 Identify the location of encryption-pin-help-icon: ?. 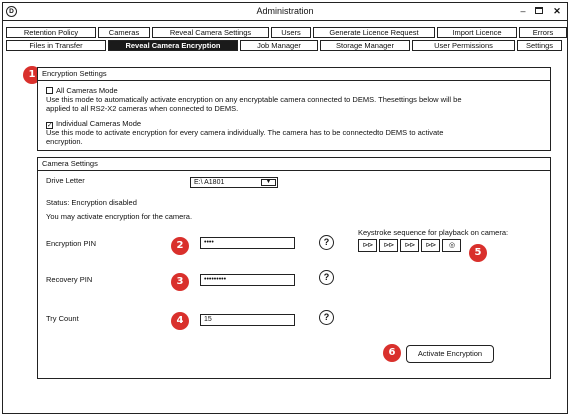
(326, 242).